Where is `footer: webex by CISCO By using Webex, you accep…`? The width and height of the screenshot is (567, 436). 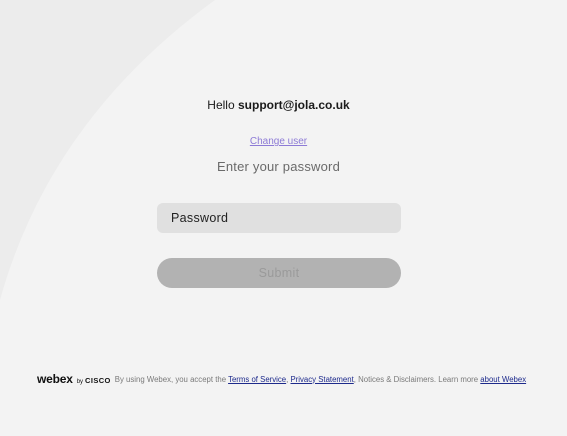
footer: webex by CISCO By using Webex, you accep… is located at coordinates (297, 379).